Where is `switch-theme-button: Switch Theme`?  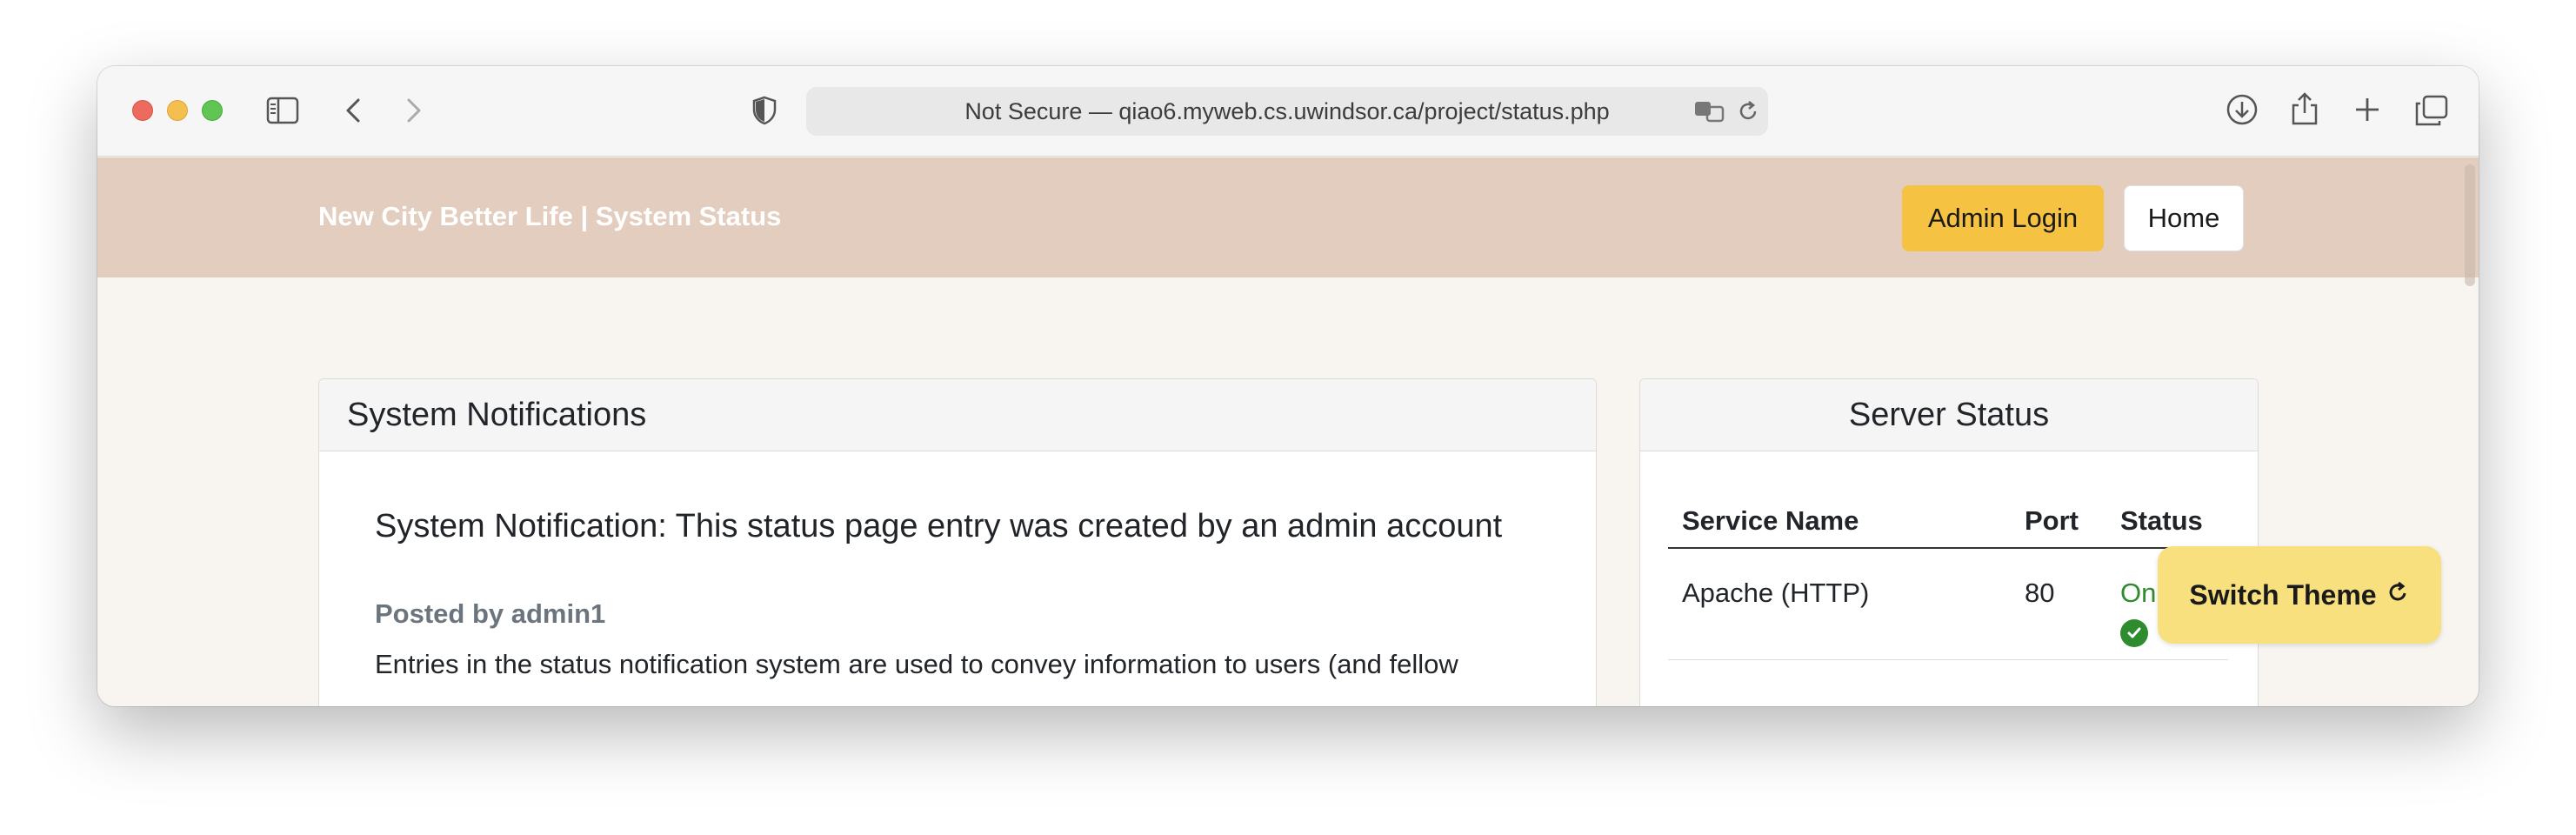
switch-theme-button: Switch Theme is located at coordinates (2299, 595).